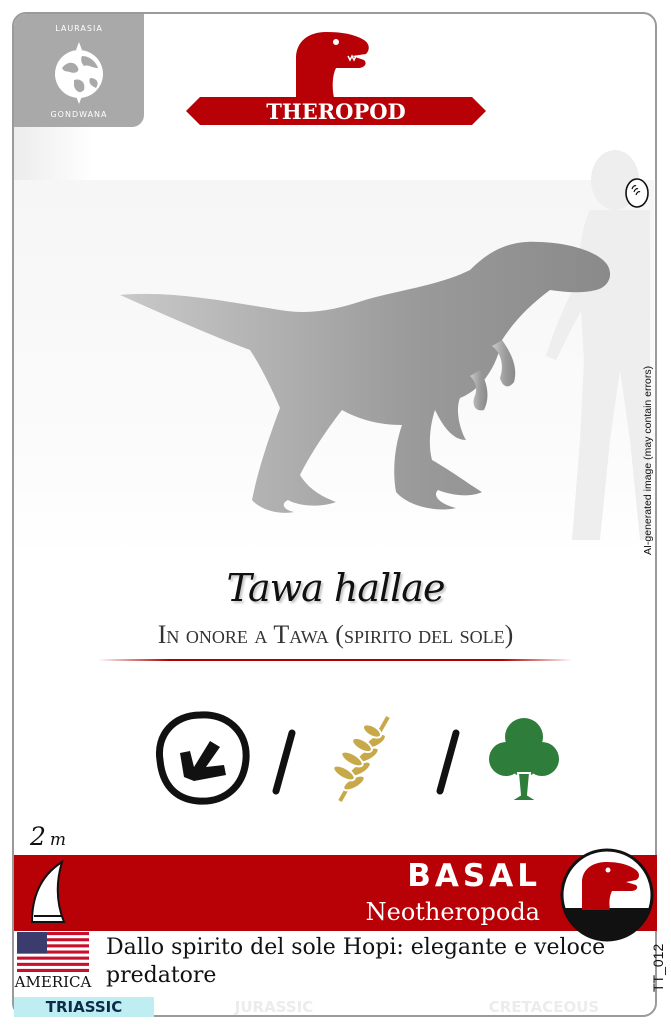 This screenshot has height=1028, width=671. I want to click on fern-leaf-icon, so click(362, 759).